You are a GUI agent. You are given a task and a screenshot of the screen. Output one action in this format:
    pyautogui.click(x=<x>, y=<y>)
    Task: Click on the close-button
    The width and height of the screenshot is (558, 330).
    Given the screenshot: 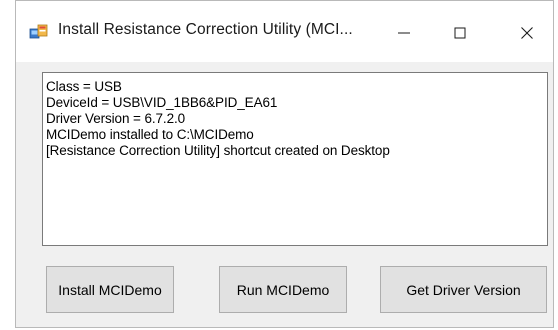 What is the action you would take?
    pyautogui.click(x=527, y=33)
    